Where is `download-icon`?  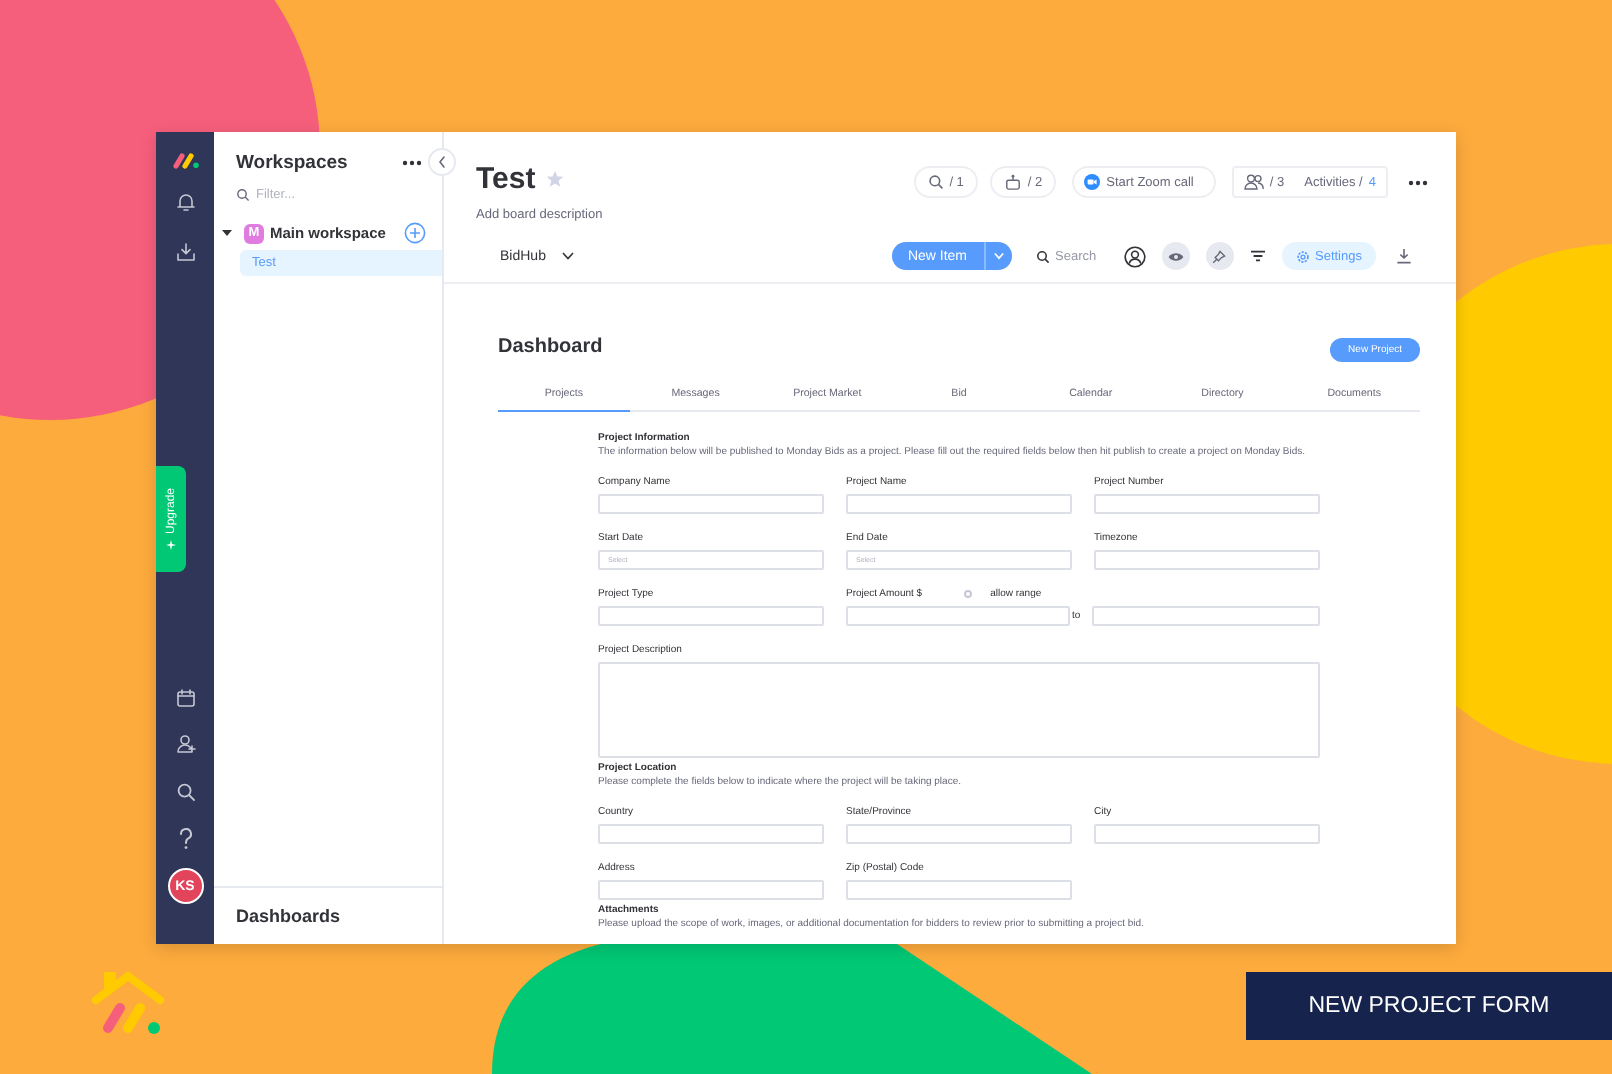 download-icon is located at coordinates (1404, 256).